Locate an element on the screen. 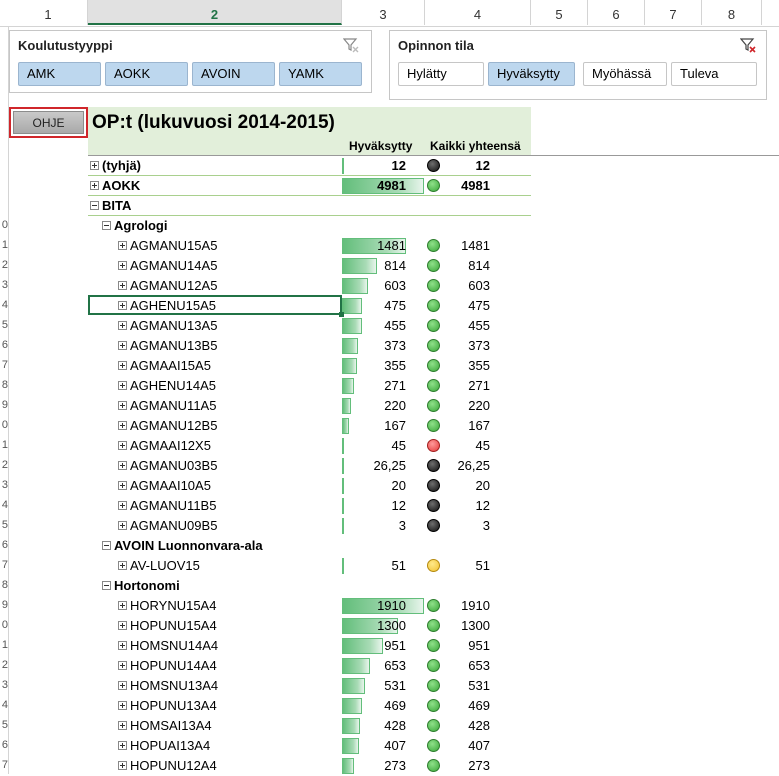  pivot-row: AGMANU12A5 603 603 is located at coordinates (309, 286).